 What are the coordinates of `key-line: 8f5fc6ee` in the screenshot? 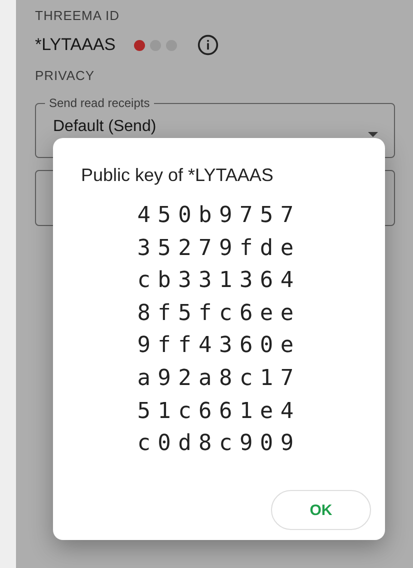 It's located at (219, 314).